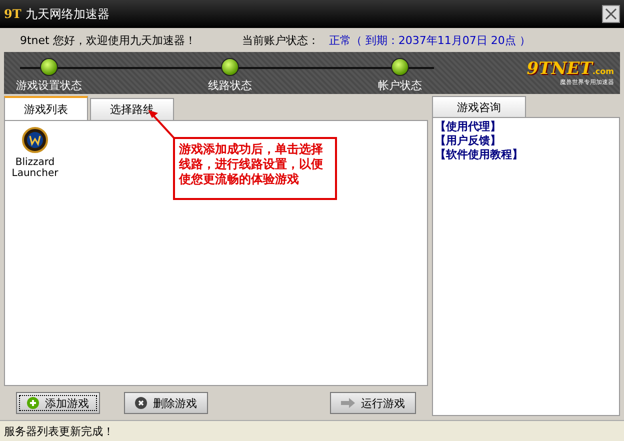  What do you see at coordinates (35, 168) in the screenshot?
I see `game-name: Blizzard Launcher` at bounding box center [35, 168].